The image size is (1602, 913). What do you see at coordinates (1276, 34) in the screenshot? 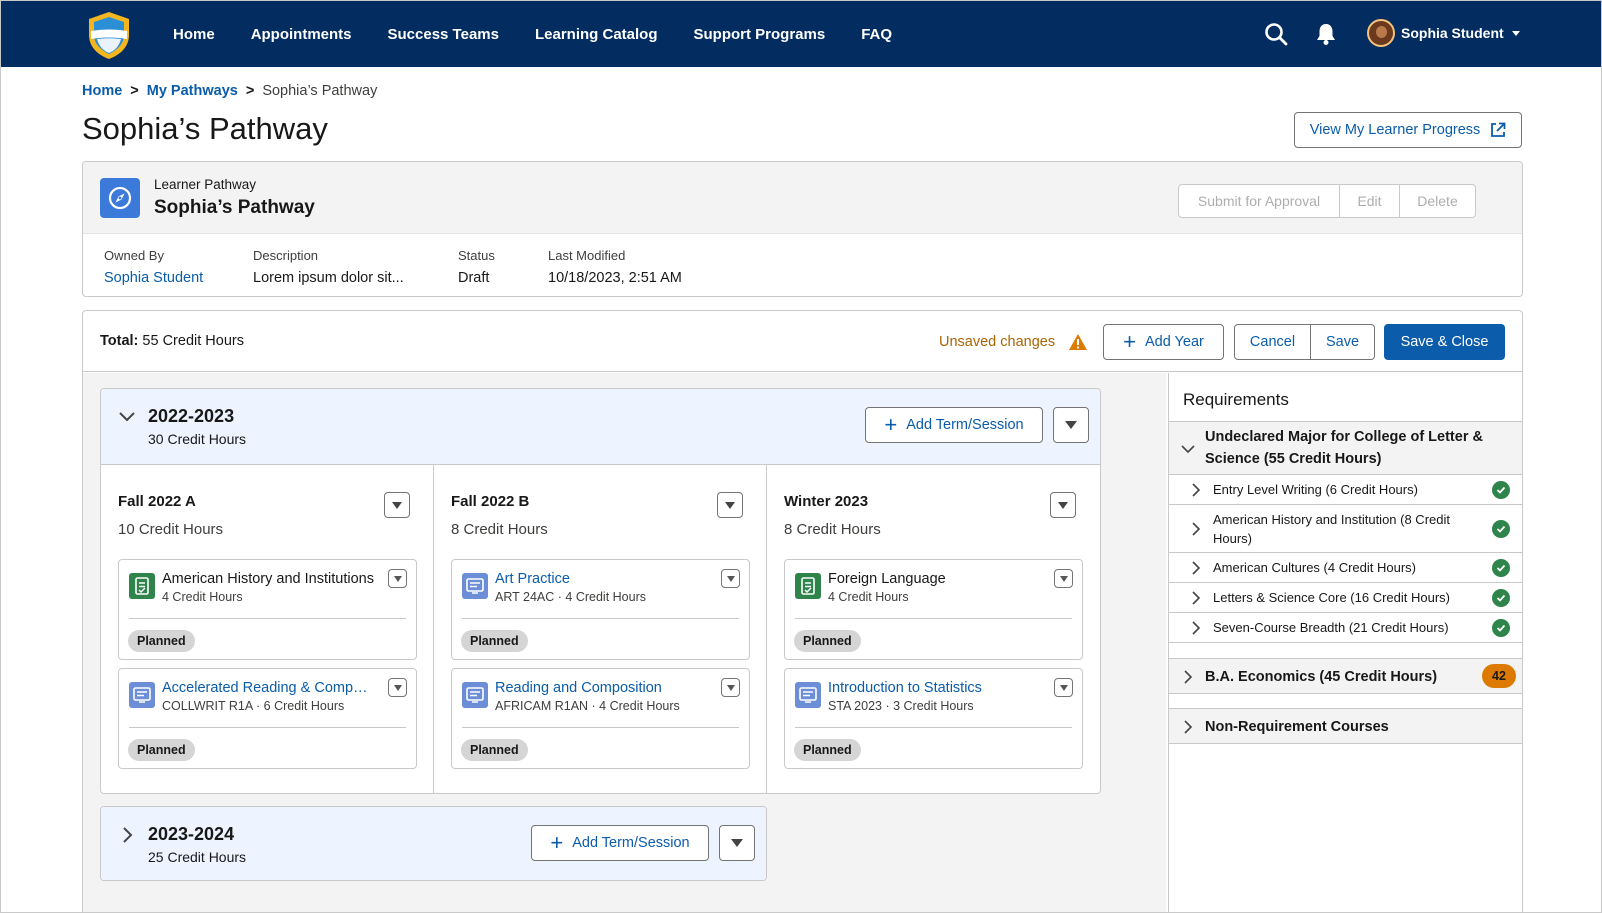
I see `search-icon` at bounding box center [1276, 34].